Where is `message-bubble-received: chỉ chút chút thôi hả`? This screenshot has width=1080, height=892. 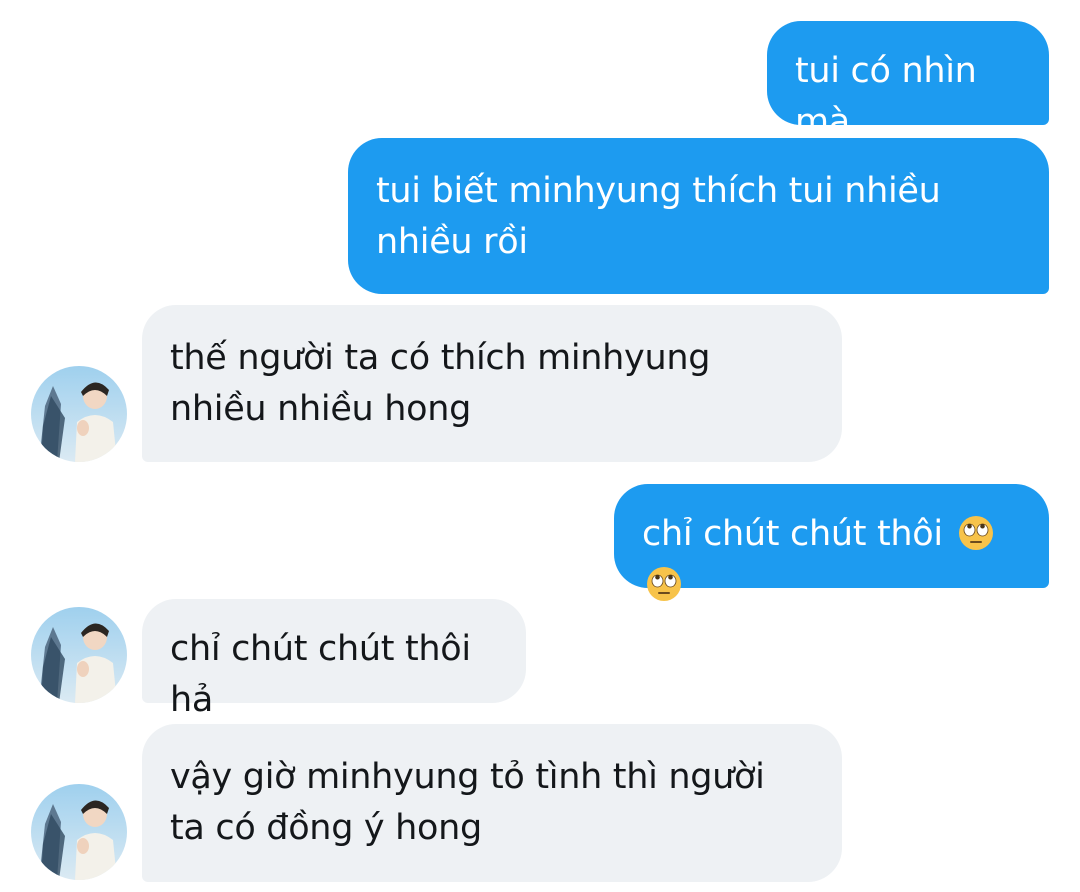 message-bubble-received: chỉ chút chút thôi hả is located at coordinates (334, 659).